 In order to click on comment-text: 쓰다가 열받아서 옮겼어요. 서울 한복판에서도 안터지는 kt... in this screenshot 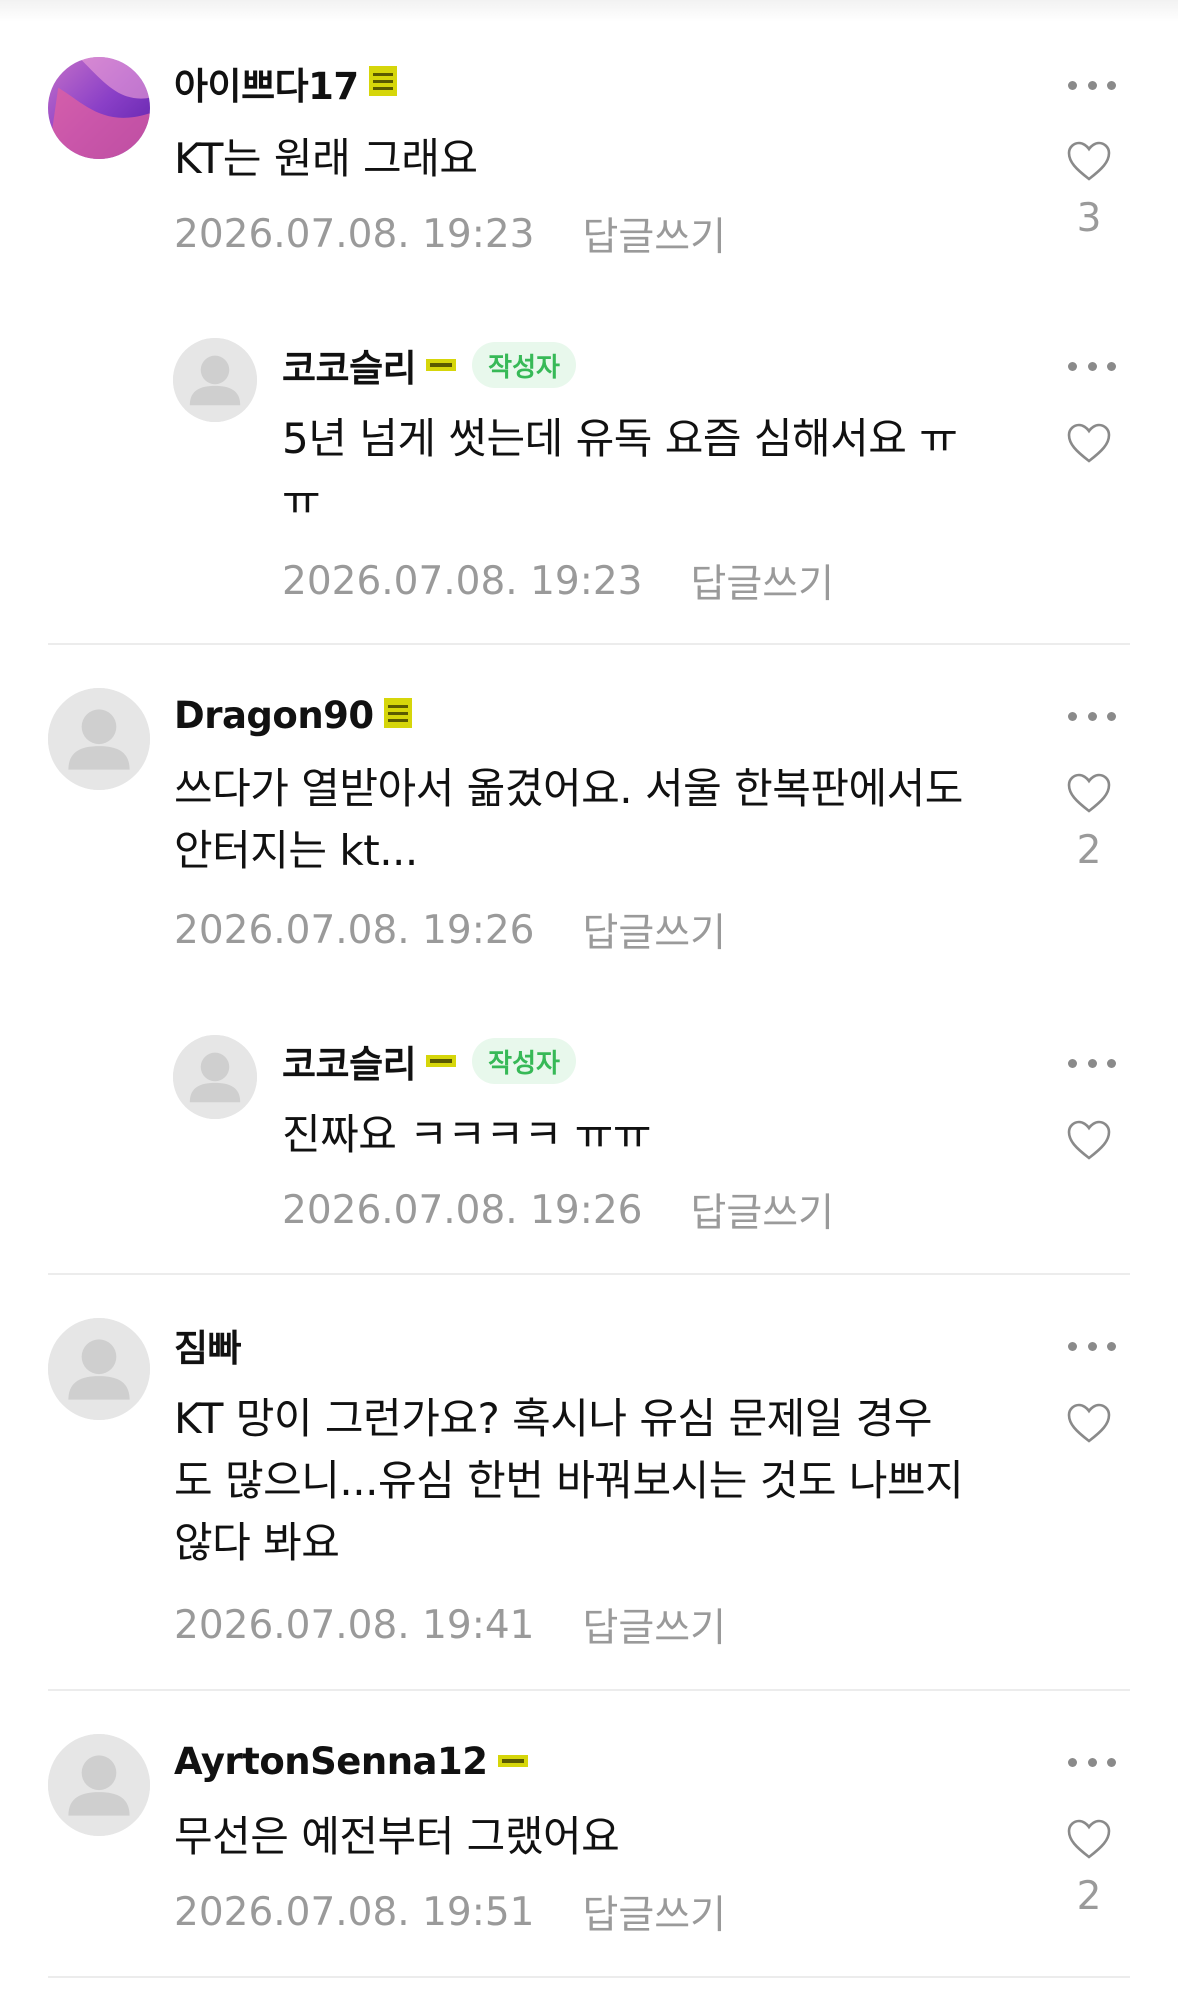, I will do `click(568, 819)`.